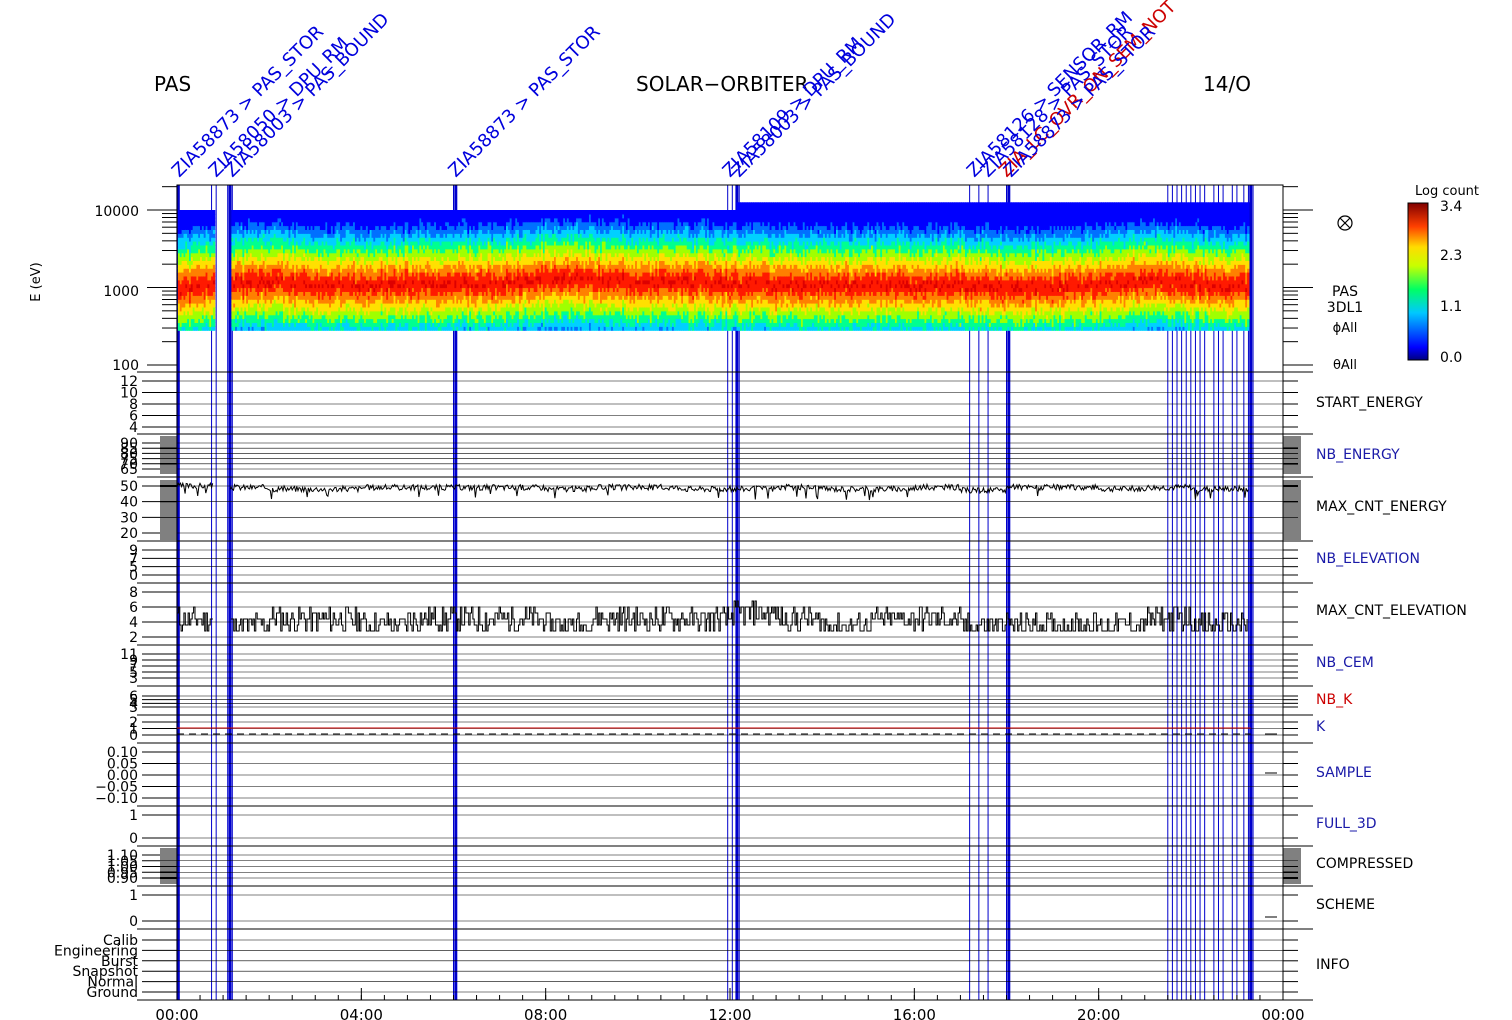 The image size is (1512, 1020). I want to click on event-label: ZIA58128 > PAS_STOR, so click(1057, 102).